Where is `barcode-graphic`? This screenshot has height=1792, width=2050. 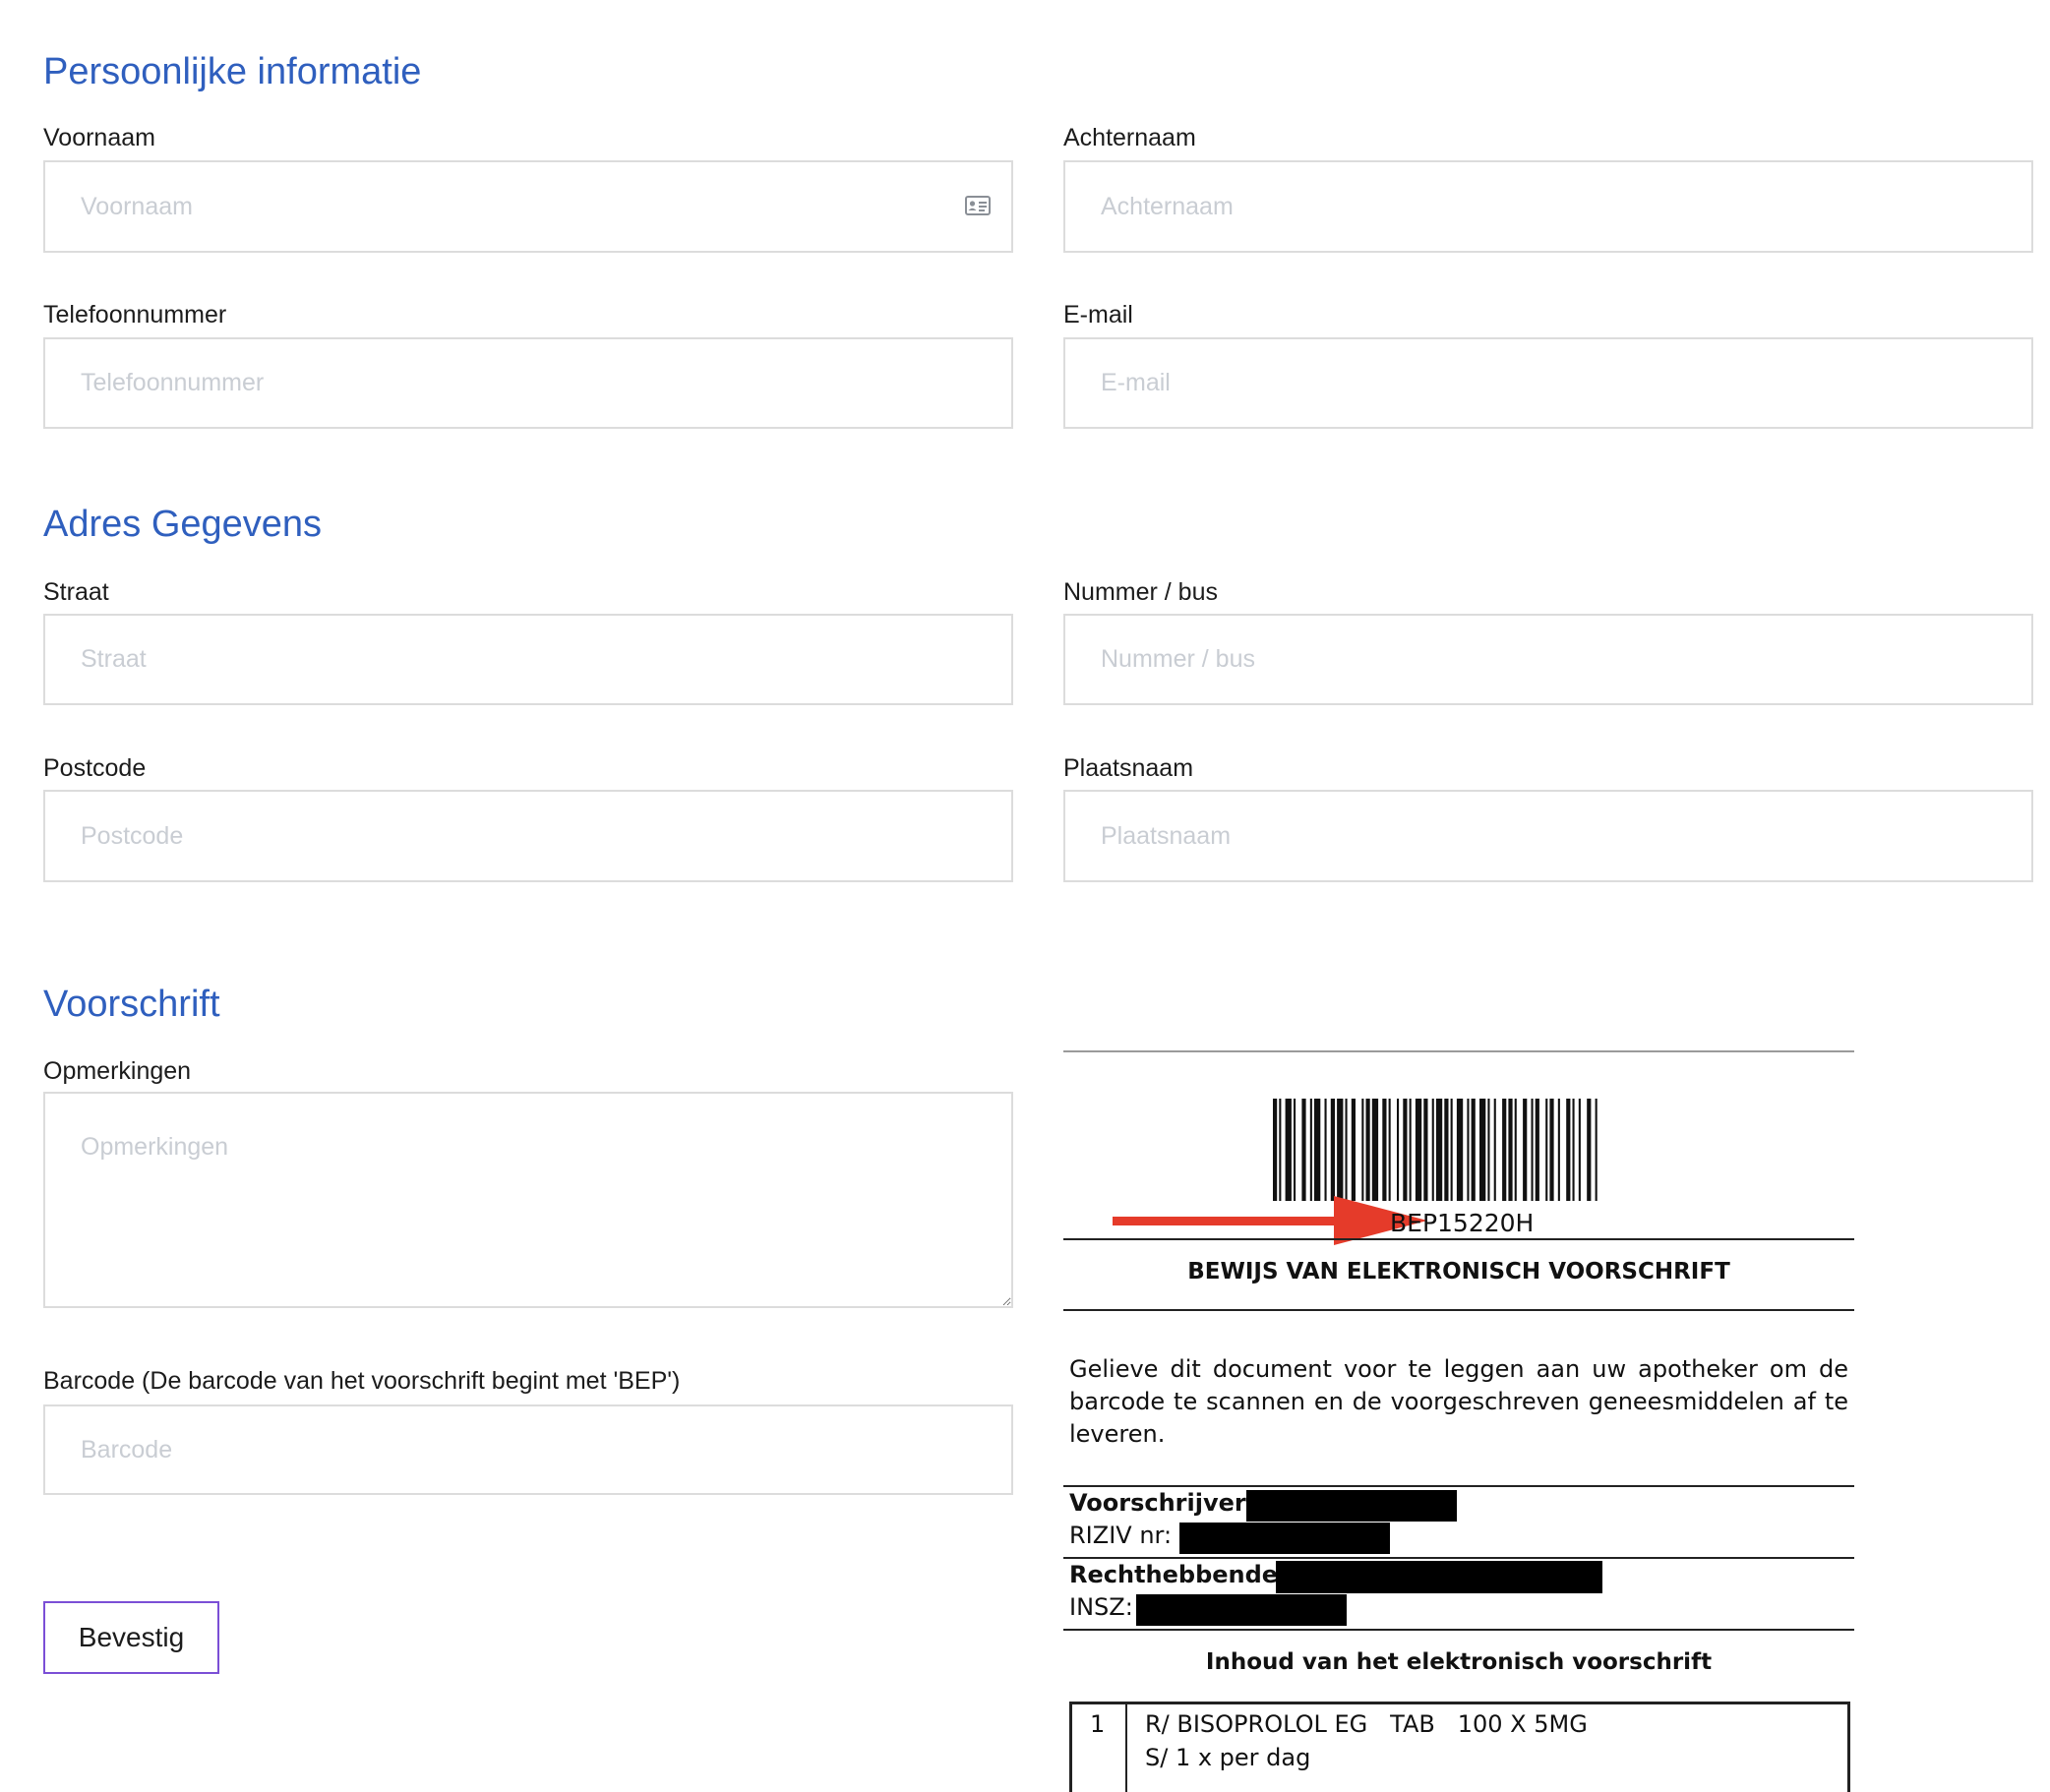 barcode-graphic is located at coordinates (1435, 1150).